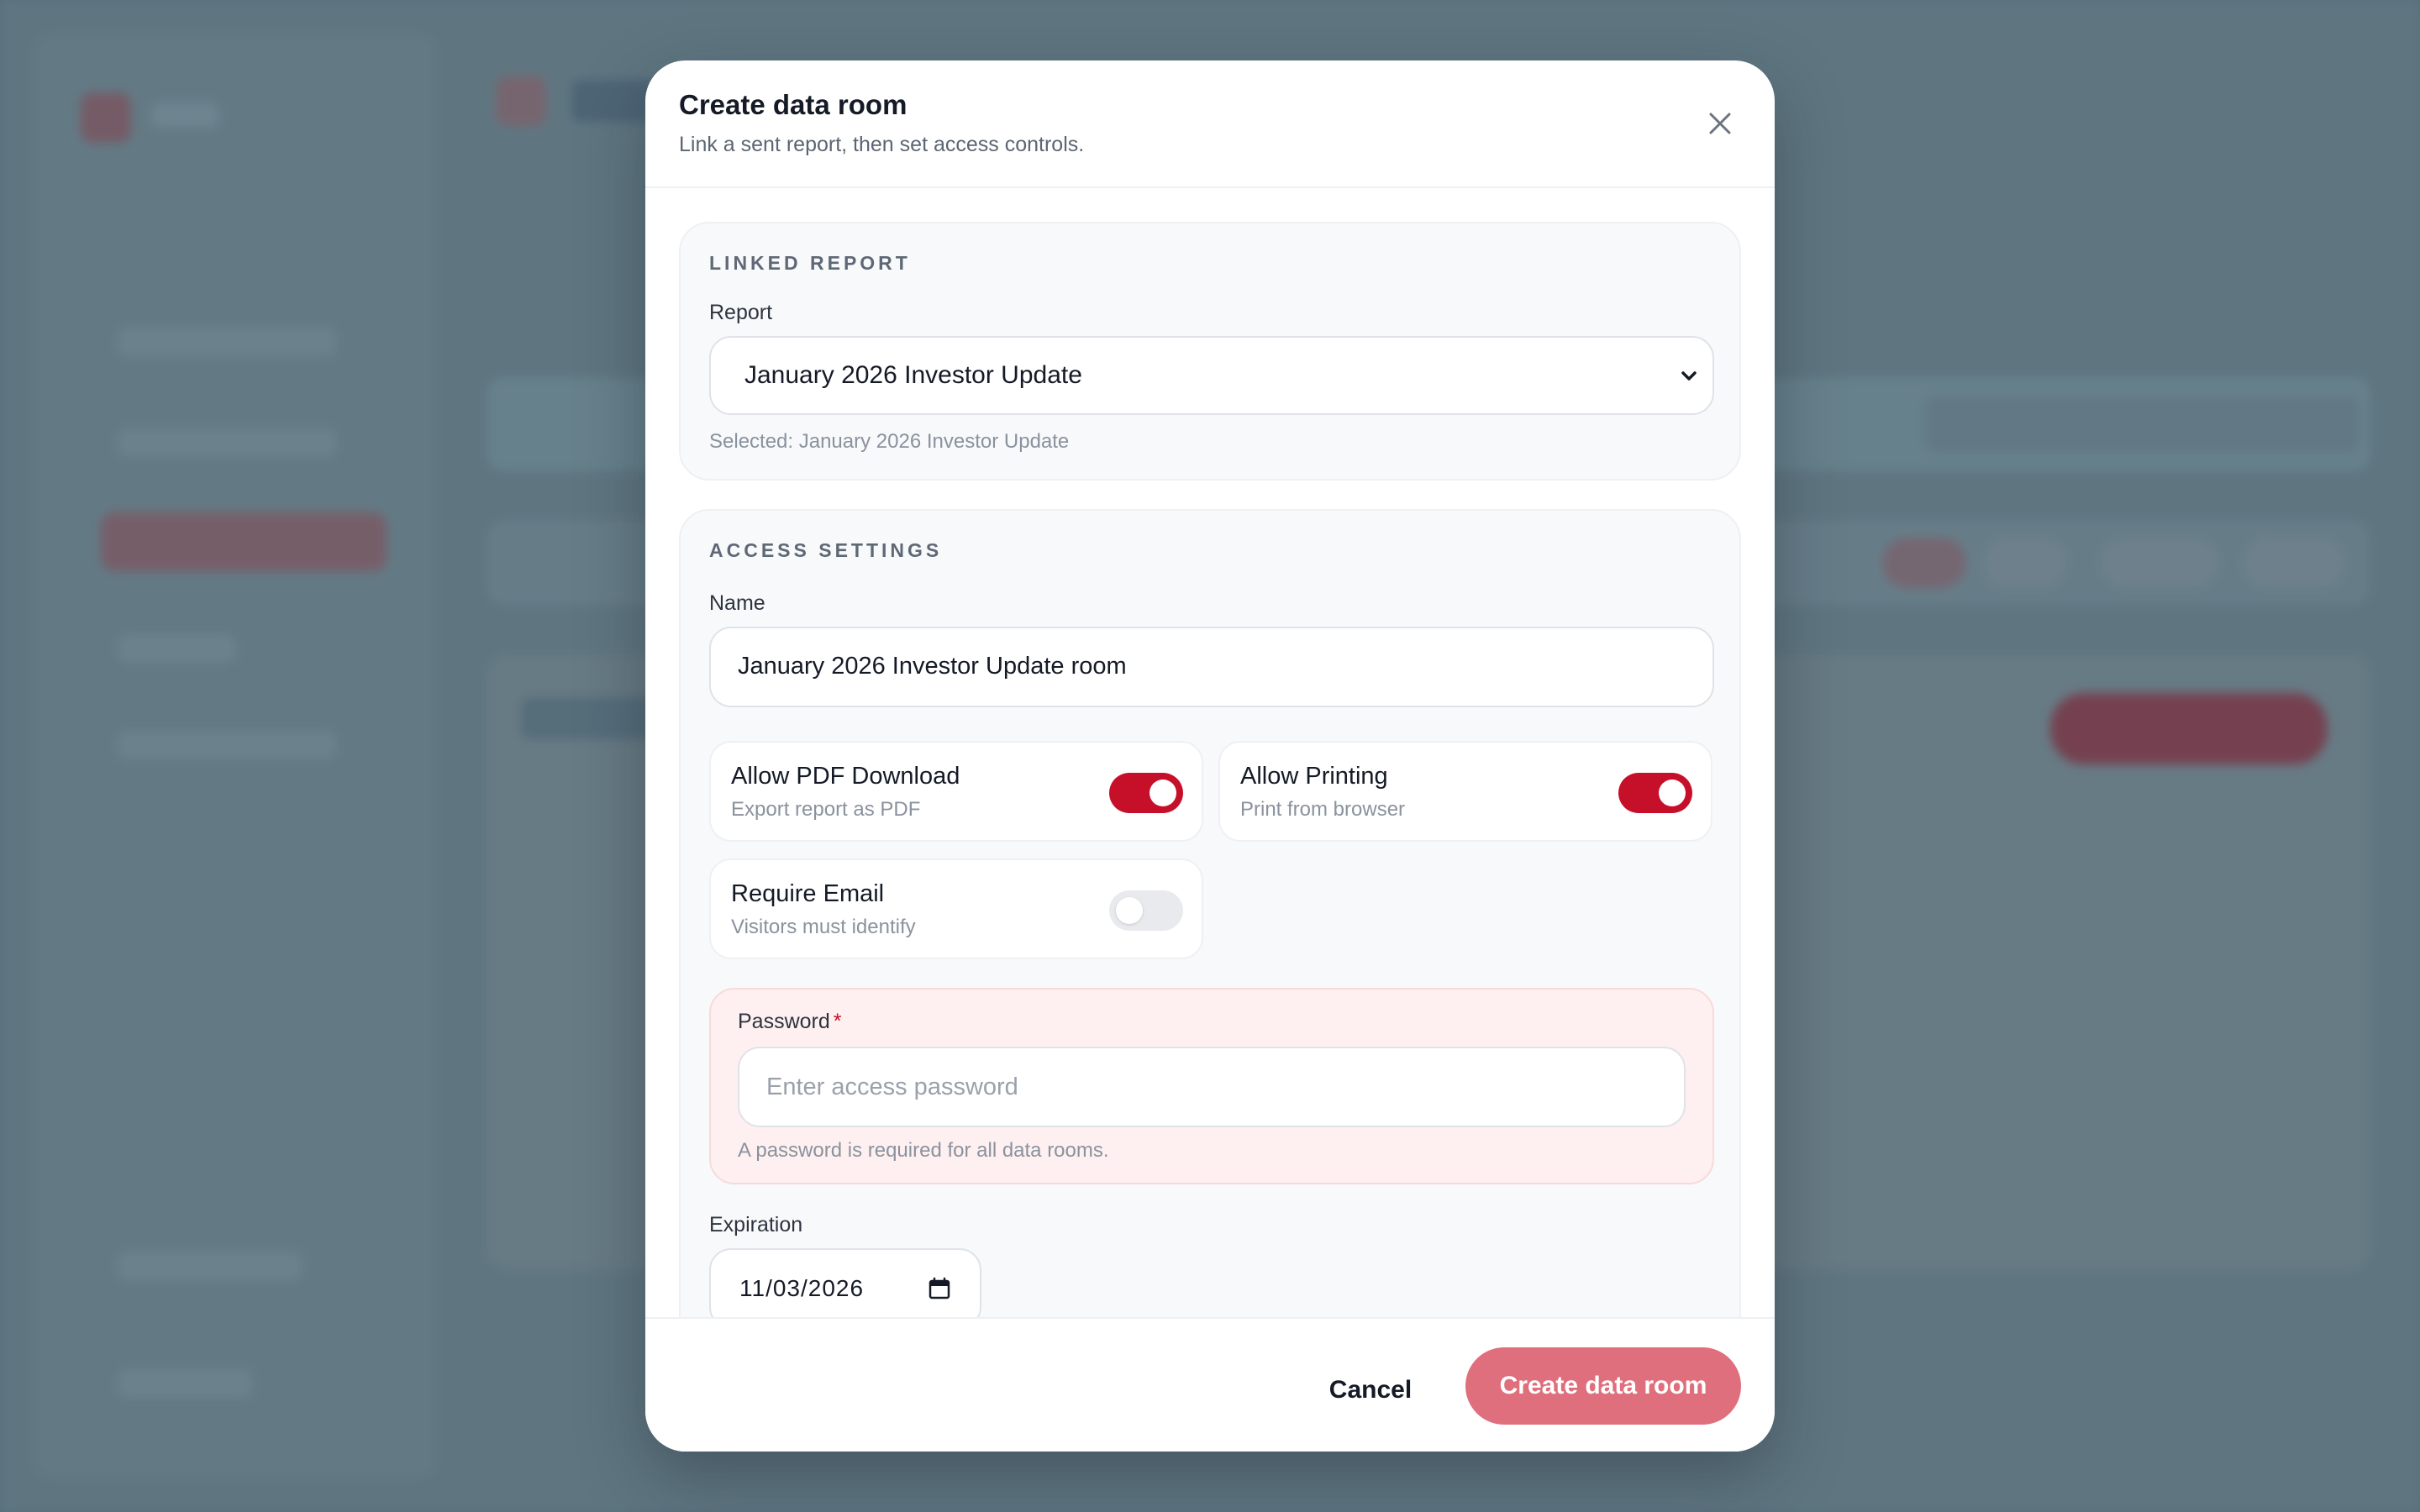  Describe the element at coordinates (939, 1288) in the screenshot. I see `calendar-icon` at that location.